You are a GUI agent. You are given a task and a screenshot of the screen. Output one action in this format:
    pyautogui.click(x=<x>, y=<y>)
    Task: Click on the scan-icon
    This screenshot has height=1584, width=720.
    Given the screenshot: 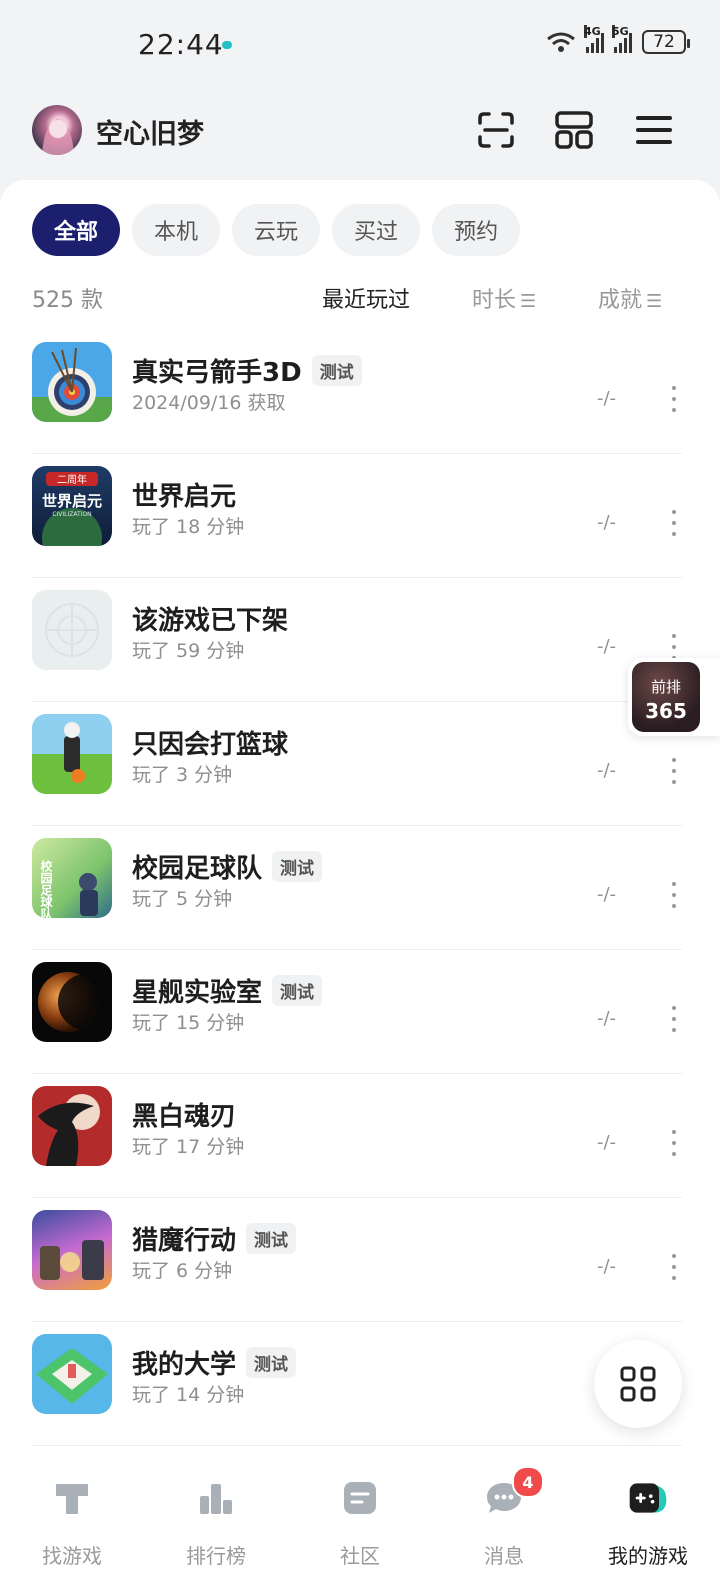 What is the action you would take?
    pyautogui.click(x=496, y=130)
    